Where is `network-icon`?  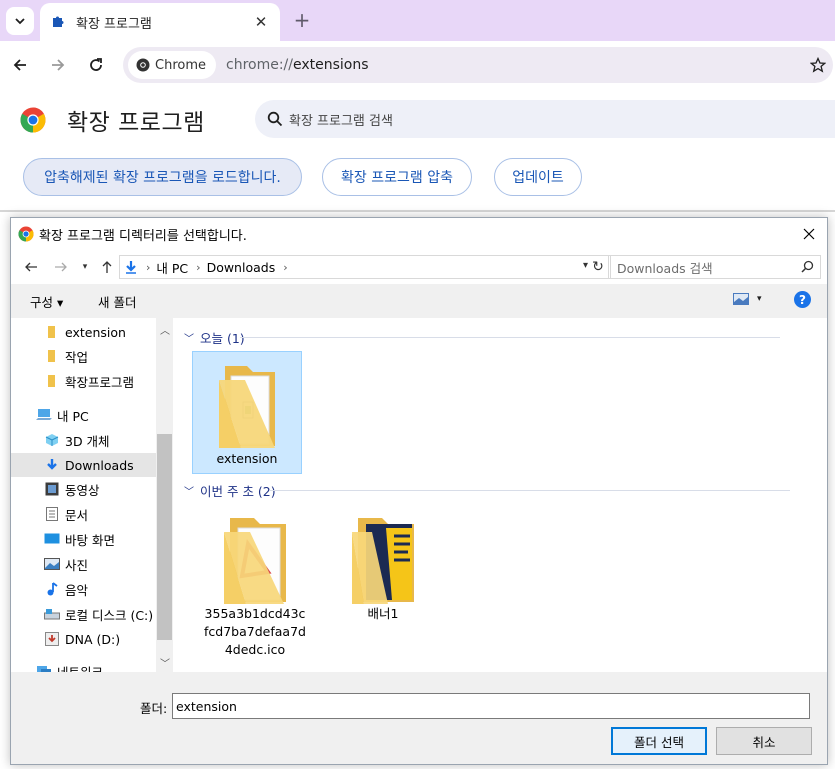 network-icon is located at coordinates (44, 667).